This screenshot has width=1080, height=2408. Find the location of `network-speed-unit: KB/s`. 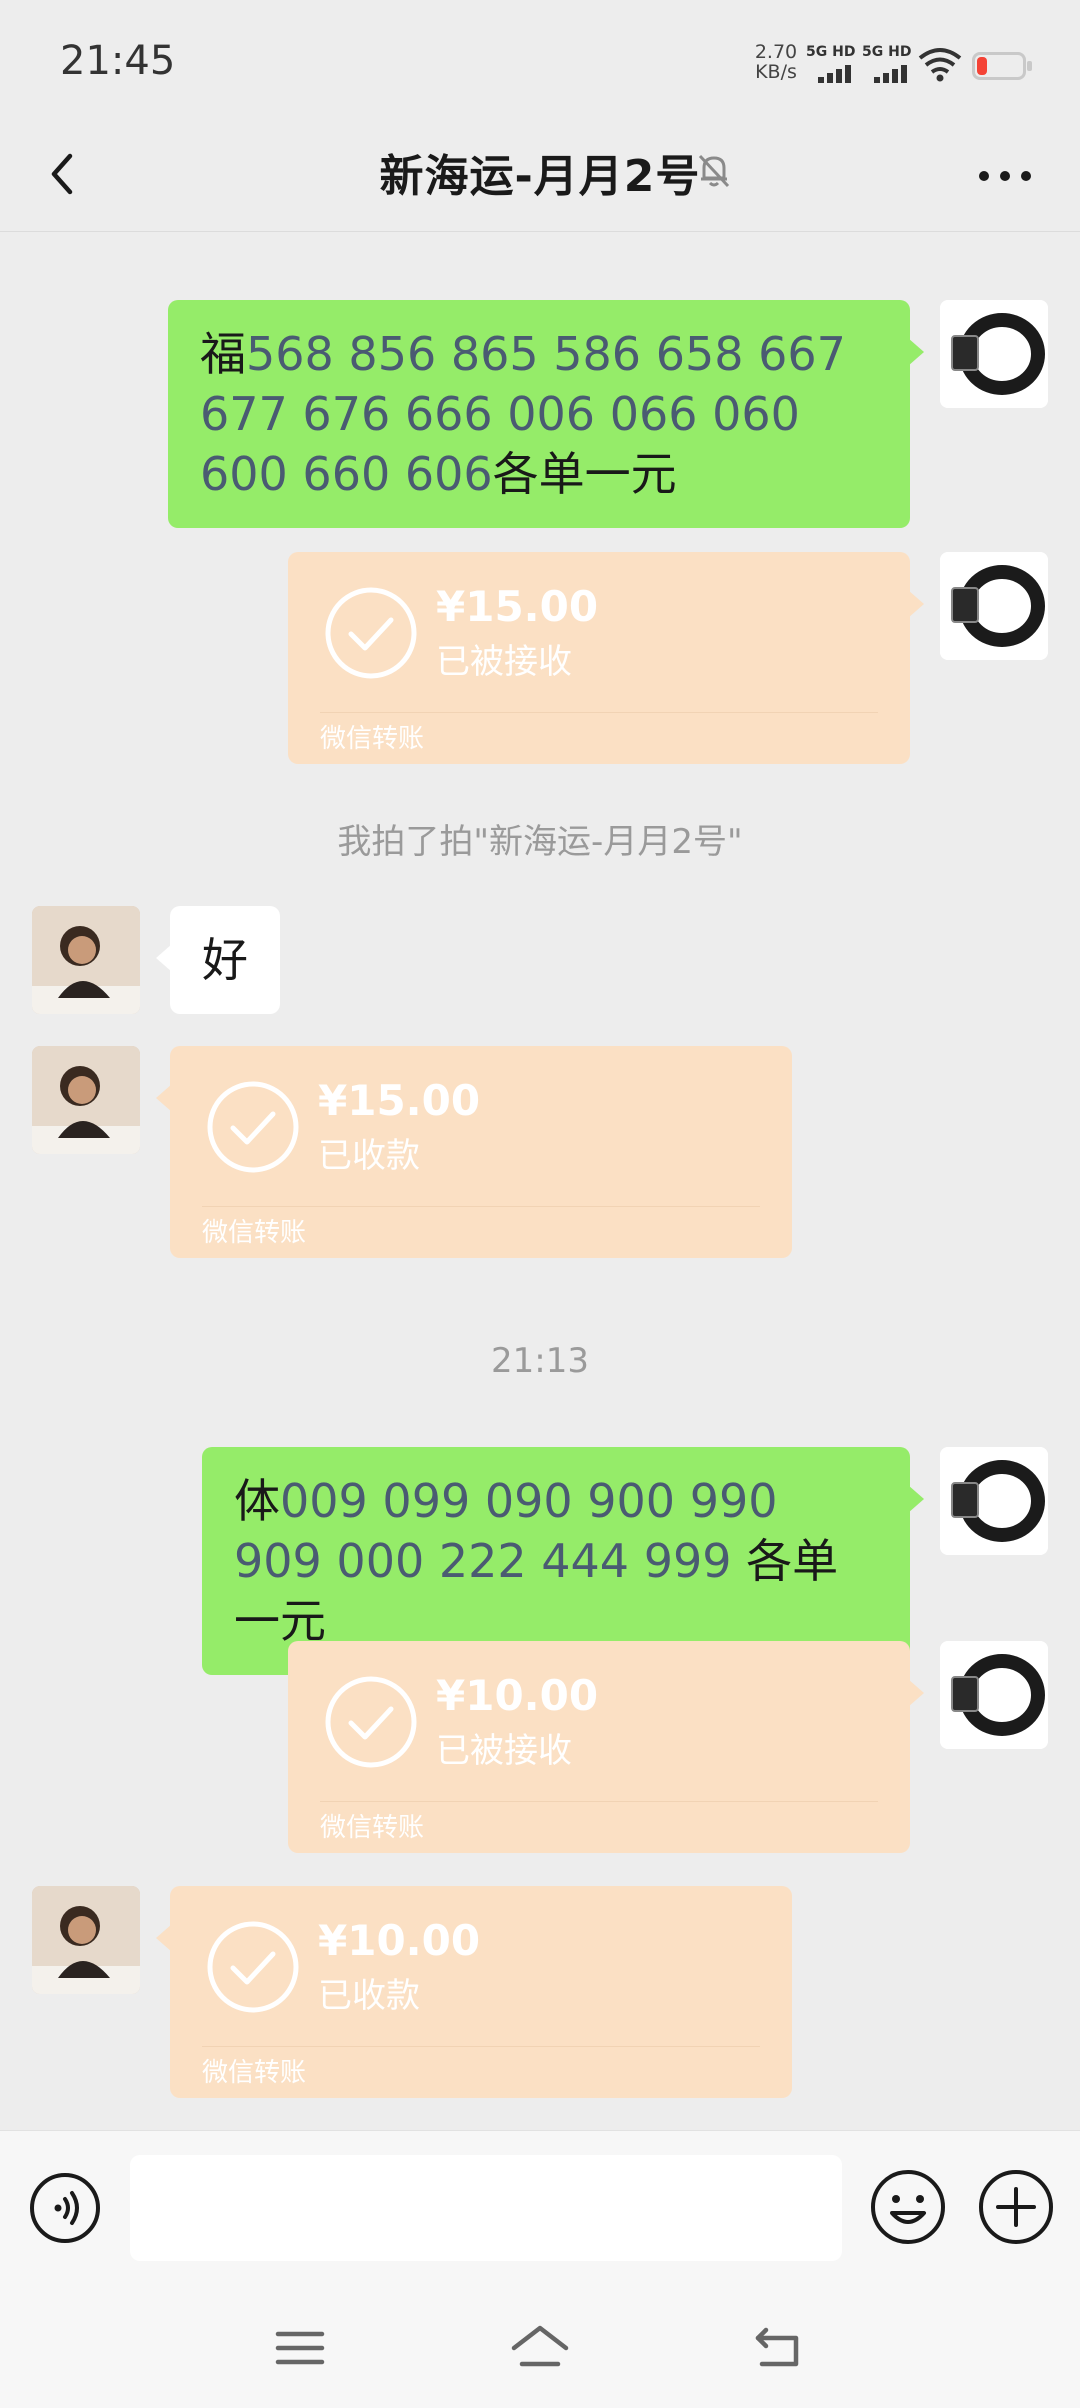

network-speed-unit: KB/s is located at coordinates (776, 72).